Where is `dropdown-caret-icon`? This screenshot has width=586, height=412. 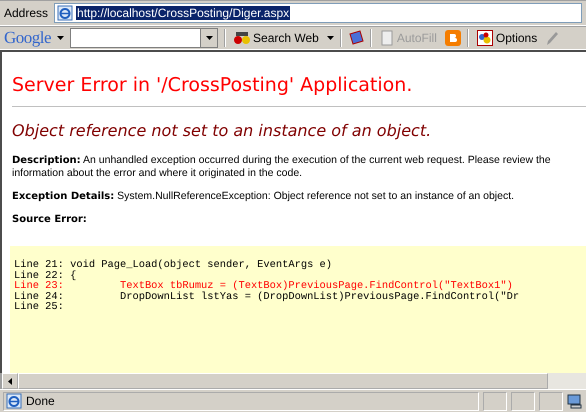
dropdown-caret-icon is located at coordinates (209, 38).